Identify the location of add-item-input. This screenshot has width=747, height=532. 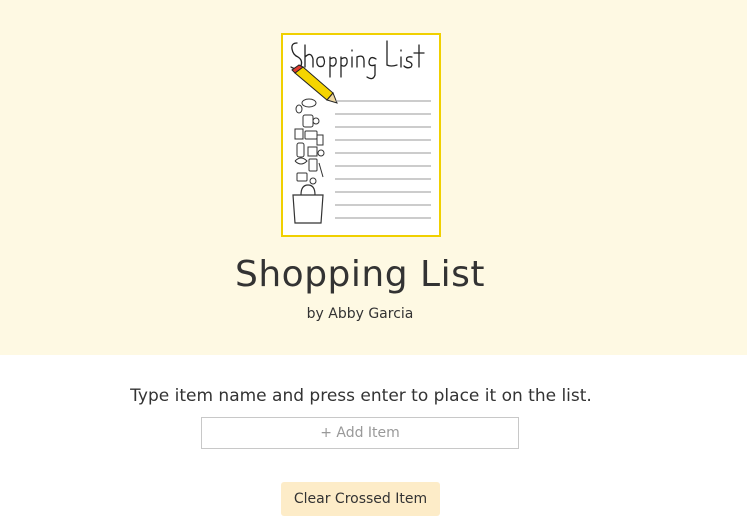
(360, 433).